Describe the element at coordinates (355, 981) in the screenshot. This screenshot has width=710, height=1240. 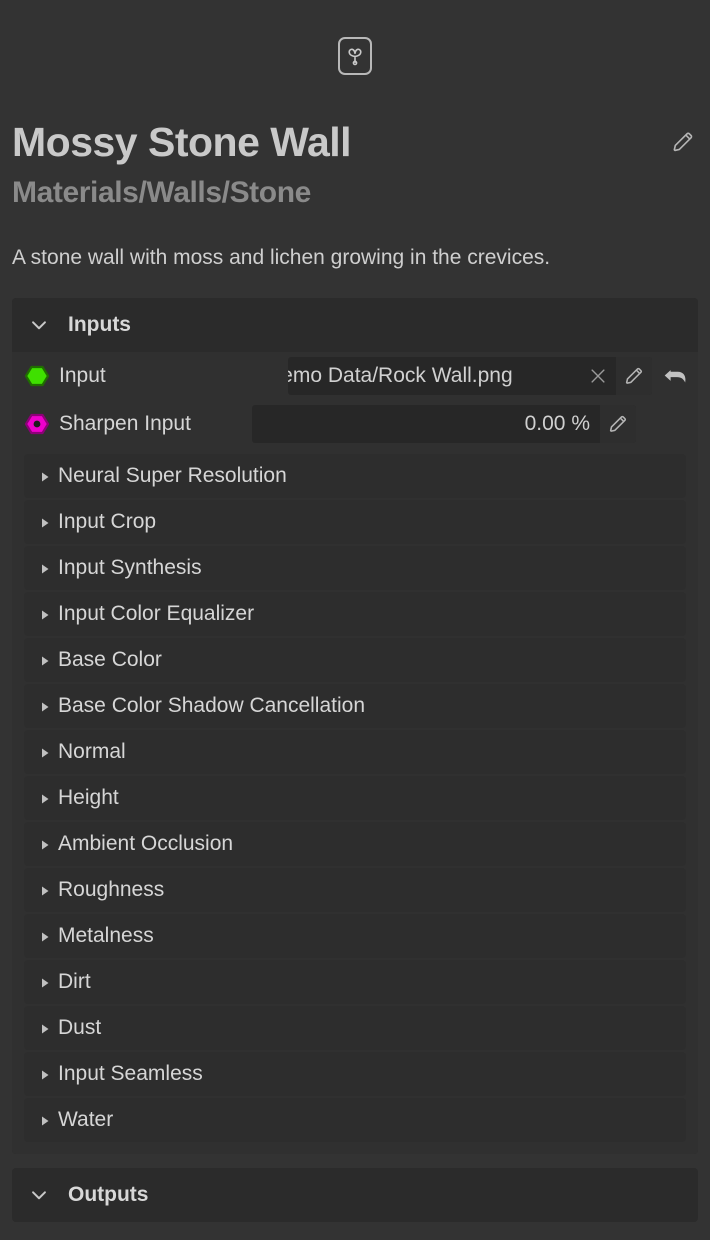
I see `group-row-dirt: Dirt` at that location.